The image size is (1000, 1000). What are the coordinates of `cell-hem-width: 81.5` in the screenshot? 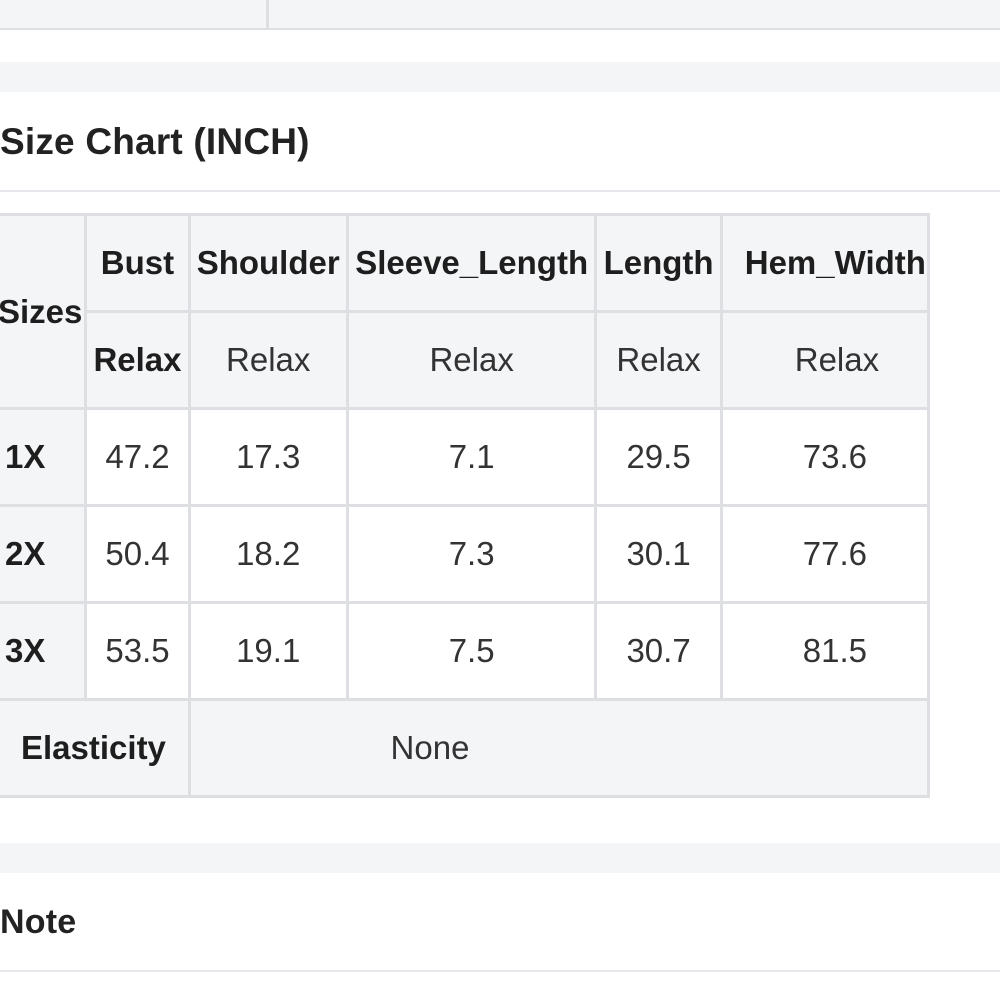 It's located at (825, 651).